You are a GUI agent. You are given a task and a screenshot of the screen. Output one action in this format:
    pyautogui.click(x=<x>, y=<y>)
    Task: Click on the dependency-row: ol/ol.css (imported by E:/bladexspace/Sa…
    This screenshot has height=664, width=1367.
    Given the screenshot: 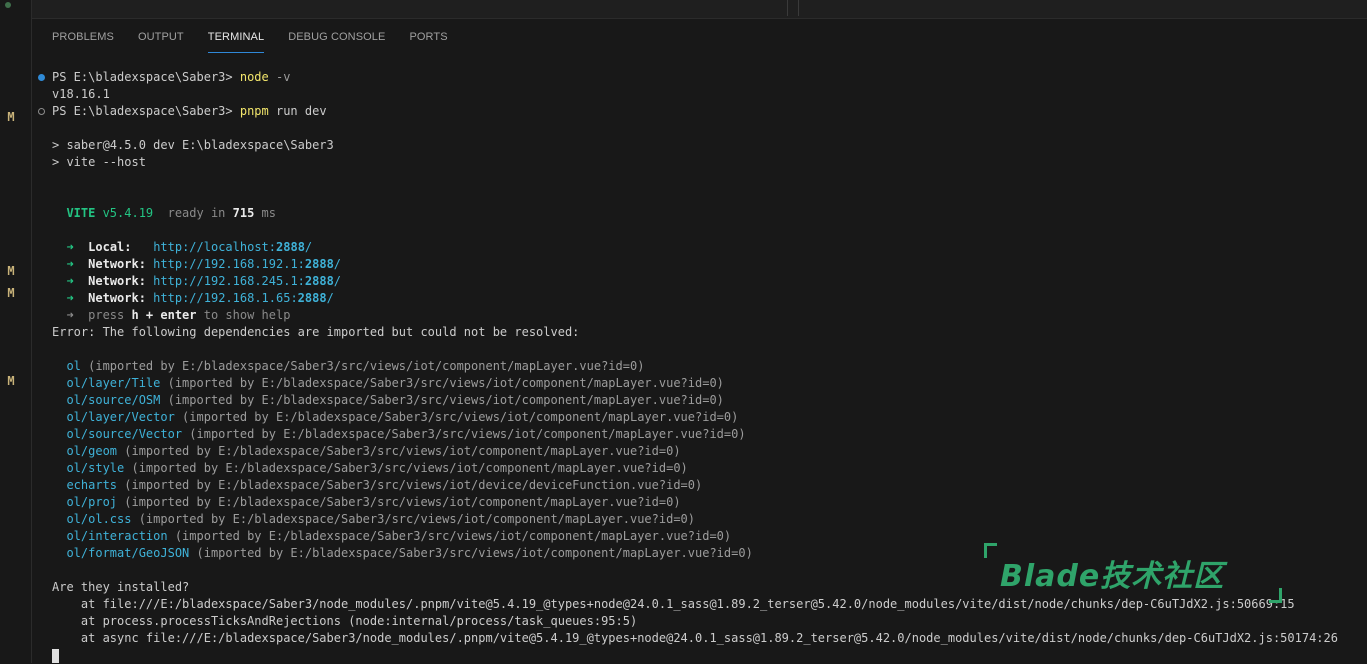 What is the action you would take?
    pyautogui.click(x=709, y=519)
    